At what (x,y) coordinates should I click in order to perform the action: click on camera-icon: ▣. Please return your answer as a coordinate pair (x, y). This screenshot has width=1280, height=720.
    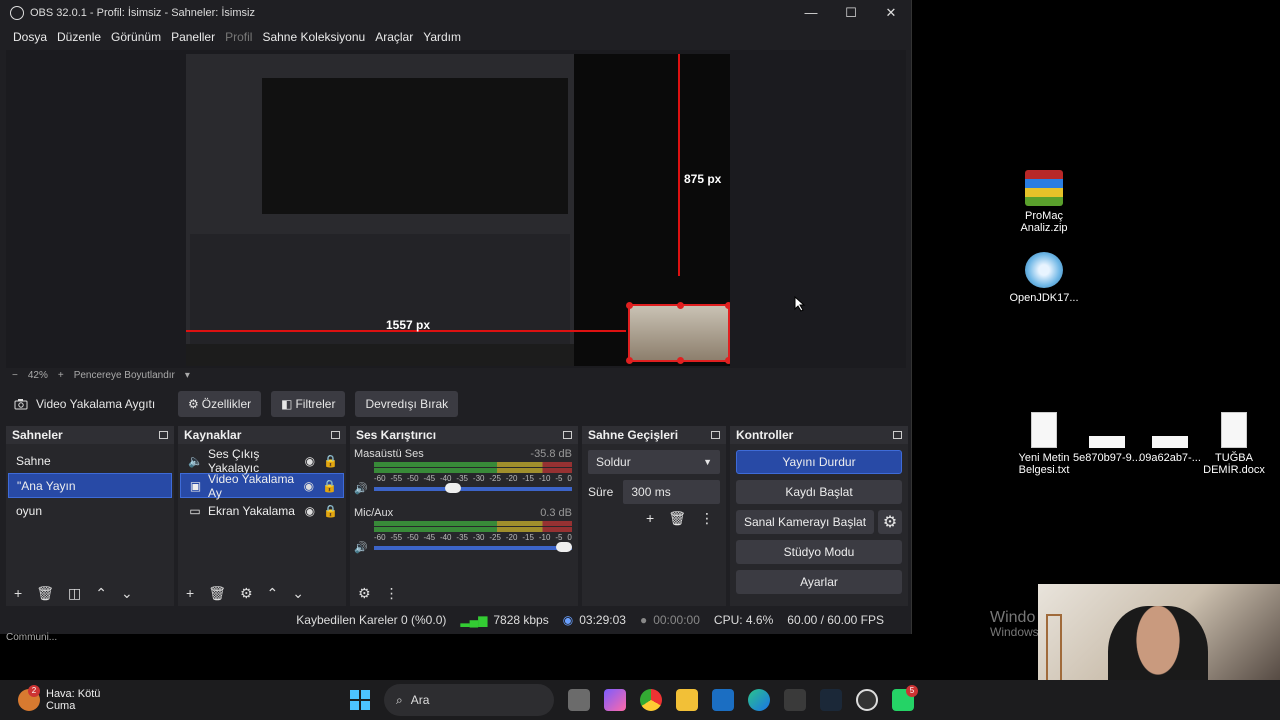
    Looking at the image, I should click on (195, 485).